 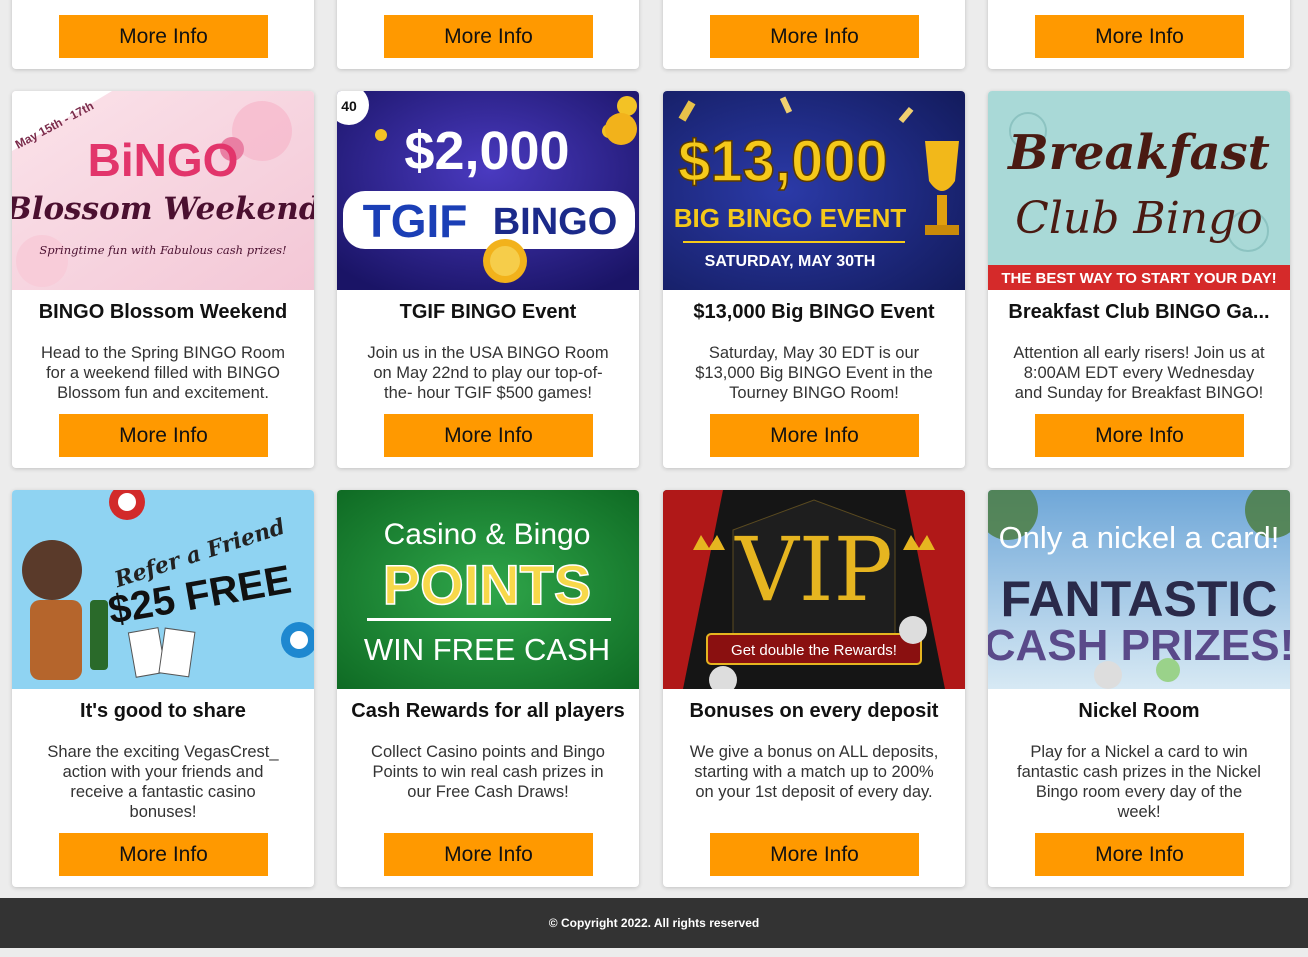 What do you see at coordinates (790, 261) in the screenshot?
I see `svg-text: SATURDAY, MAY 30TH` at bounding box center [790, 261].